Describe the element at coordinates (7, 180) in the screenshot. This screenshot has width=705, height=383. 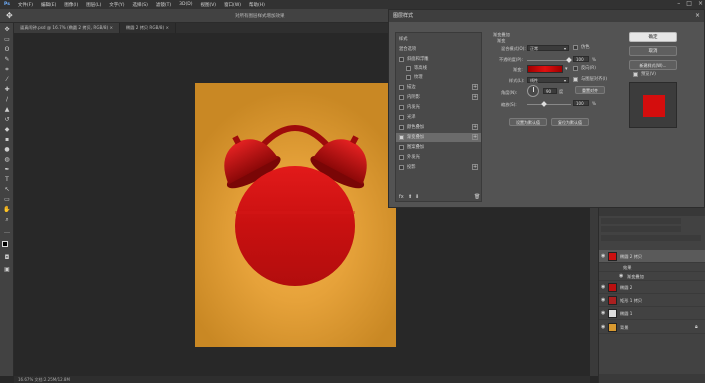
I see `type-icon: T` at that location.